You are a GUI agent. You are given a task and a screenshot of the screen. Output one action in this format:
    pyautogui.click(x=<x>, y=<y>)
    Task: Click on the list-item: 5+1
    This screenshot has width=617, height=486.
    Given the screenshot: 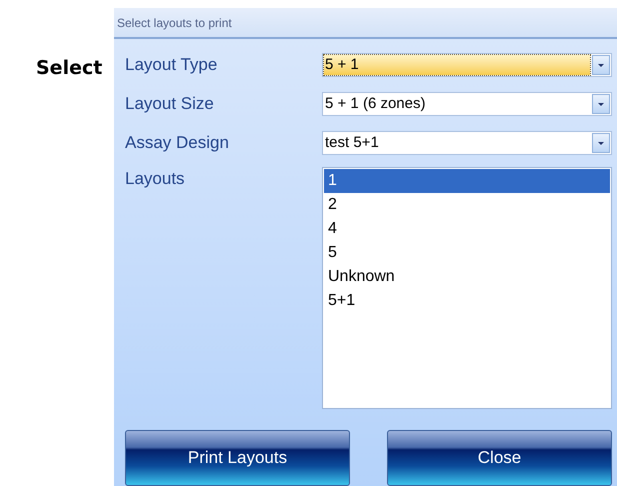 What is the action you would take?
    pyautogui.click(x=467, y=301)
    